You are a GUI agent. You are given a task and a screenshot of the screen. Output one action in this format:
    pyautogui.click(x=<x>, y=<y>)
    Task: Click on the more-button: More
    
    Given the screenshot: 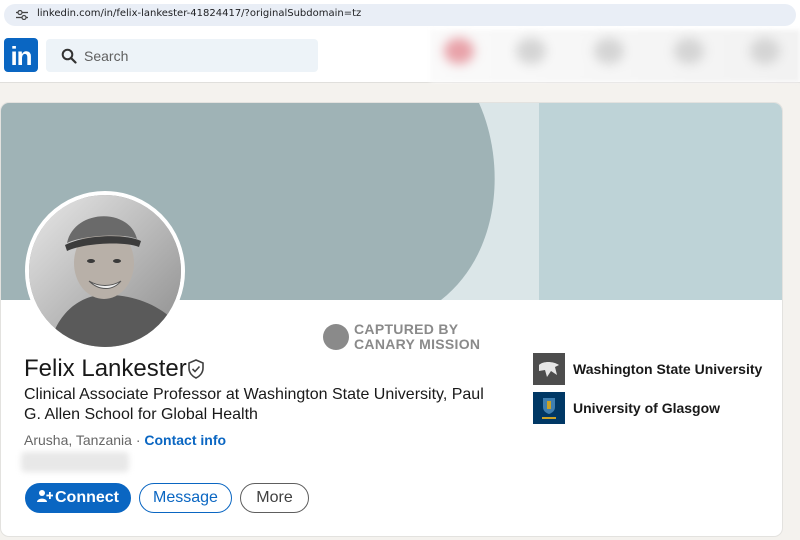 What is the action you would take?
    pyautogui.click(x=274, y=498)
    